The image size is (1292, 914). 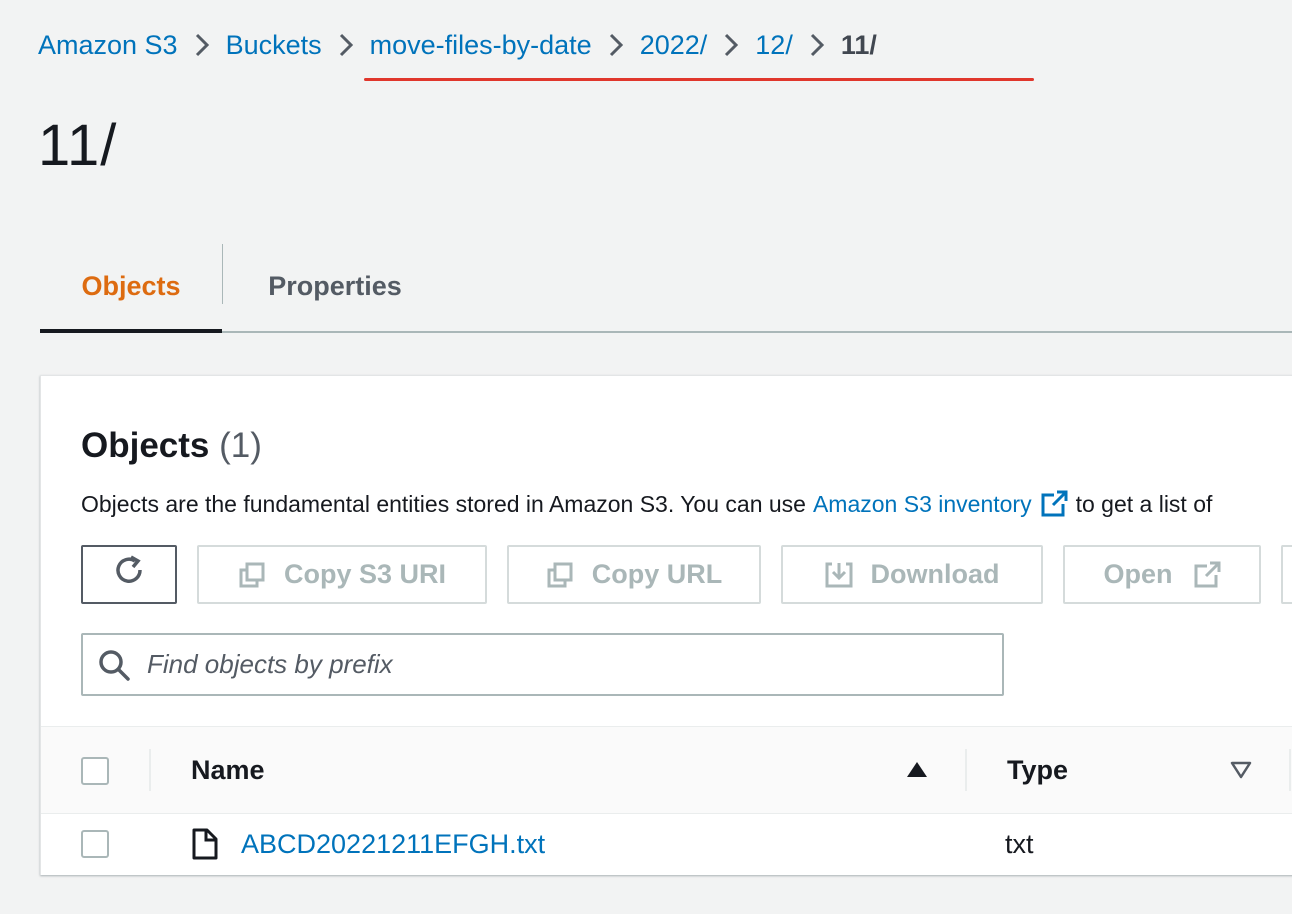 I want to click on column-header-name: Name, so click(x=228, y=770).